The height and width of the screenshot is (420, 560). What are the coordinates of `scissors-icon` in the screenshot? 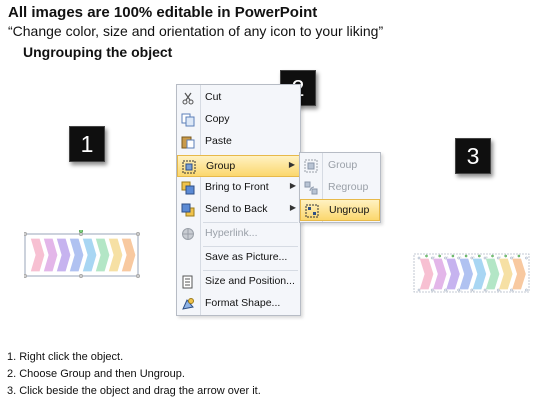 It's located at (188, 98).